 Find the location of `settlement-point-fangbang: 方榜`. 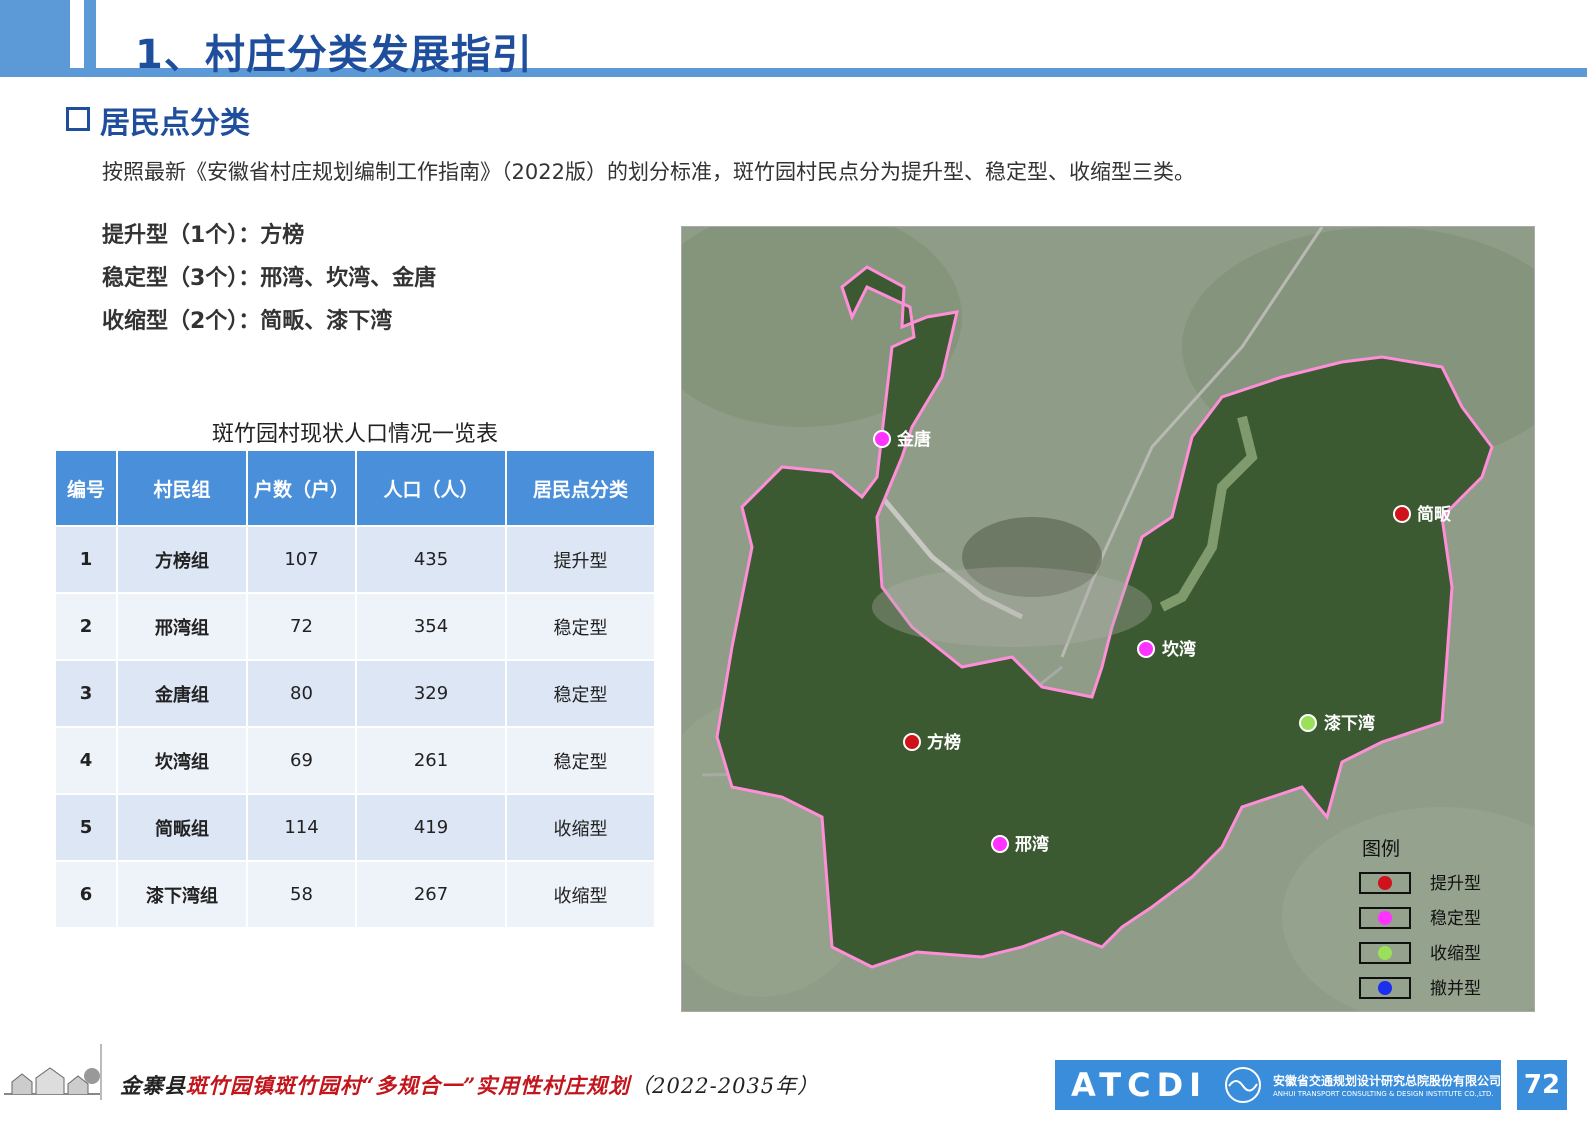

settlement-point-fangbang: 方榜 is located at coordinates (932, 742).